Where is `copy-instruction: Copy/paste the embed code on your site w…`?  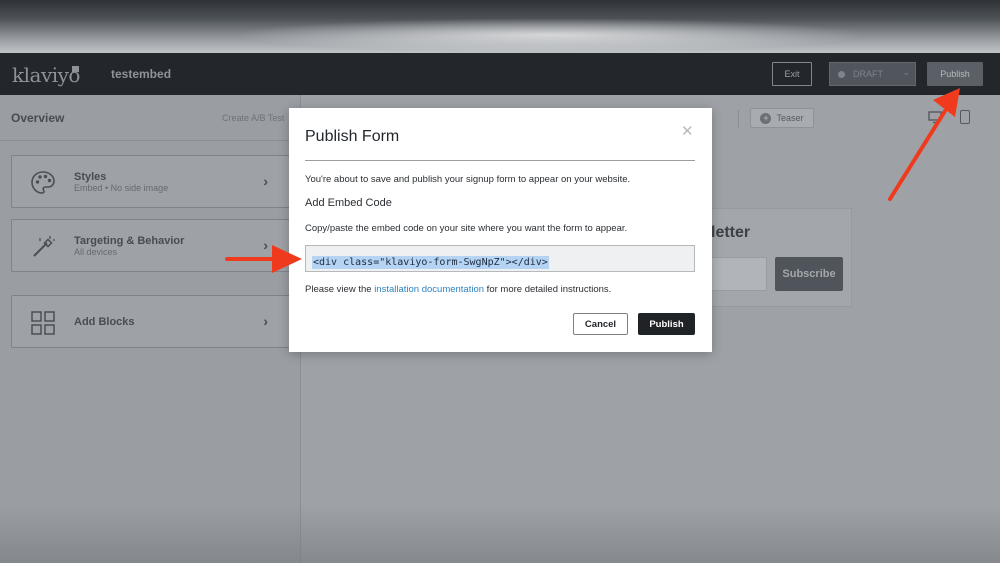
copy-instruction: Copy/paste the embed code on your site w… is located at coordinates (466, 228).